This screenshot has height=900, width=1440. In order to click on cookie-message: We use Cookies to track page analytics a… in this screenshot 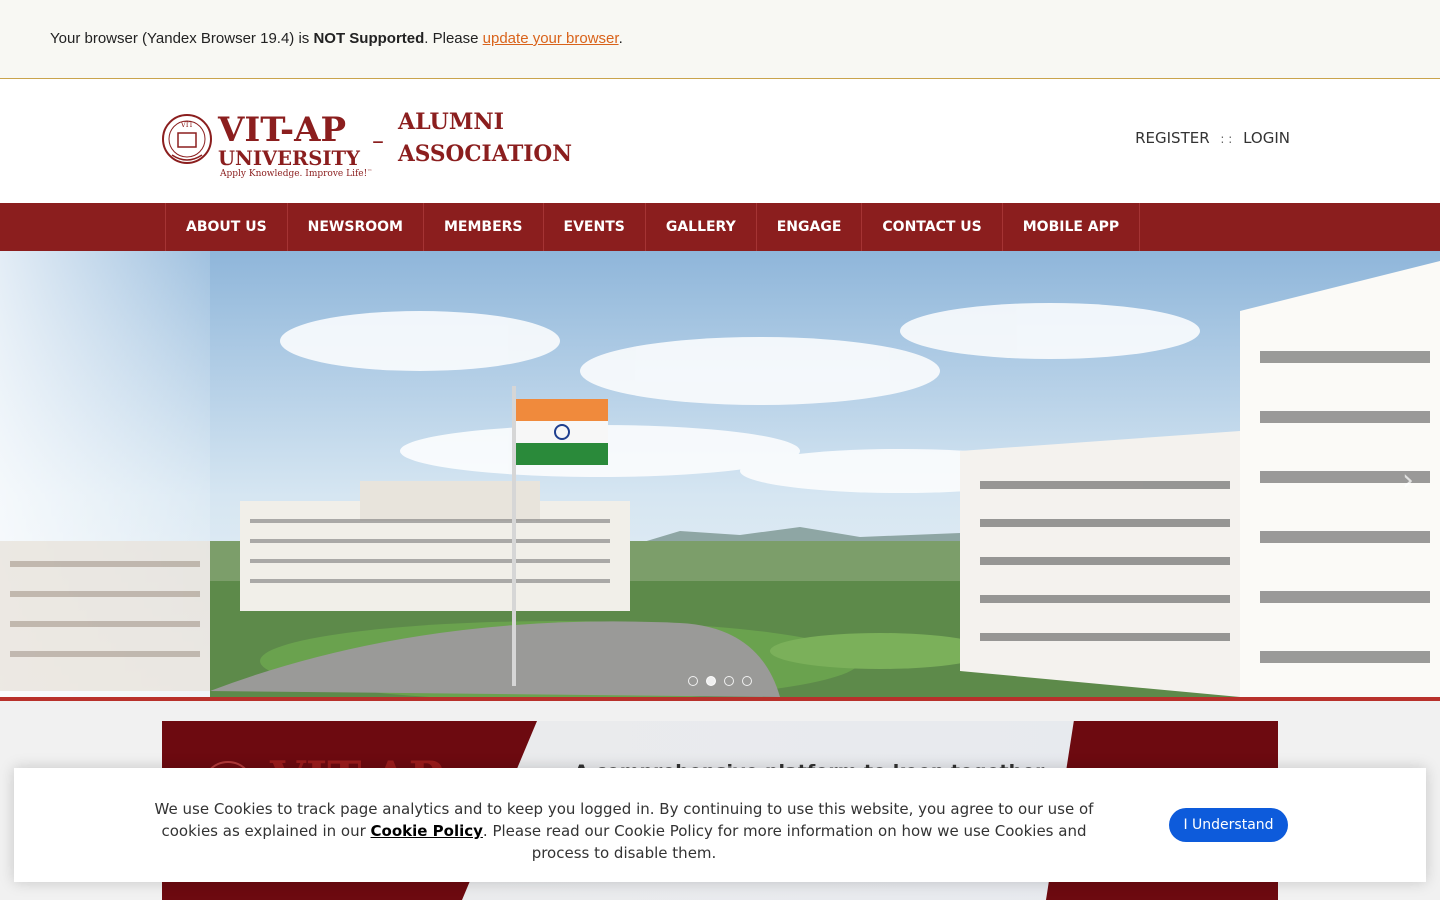, I will do `click(624, 831)`.